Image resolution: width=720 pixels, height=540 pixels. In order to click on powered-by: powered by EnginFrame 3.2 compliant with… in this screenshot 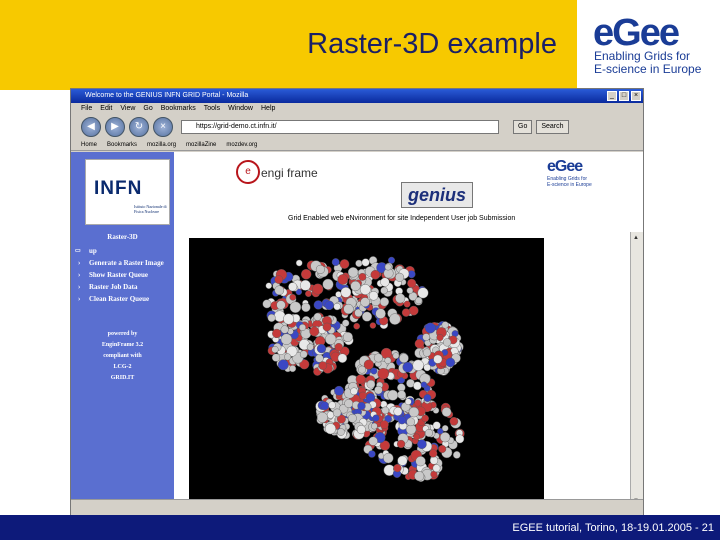, I will do `click(122, 356)`.